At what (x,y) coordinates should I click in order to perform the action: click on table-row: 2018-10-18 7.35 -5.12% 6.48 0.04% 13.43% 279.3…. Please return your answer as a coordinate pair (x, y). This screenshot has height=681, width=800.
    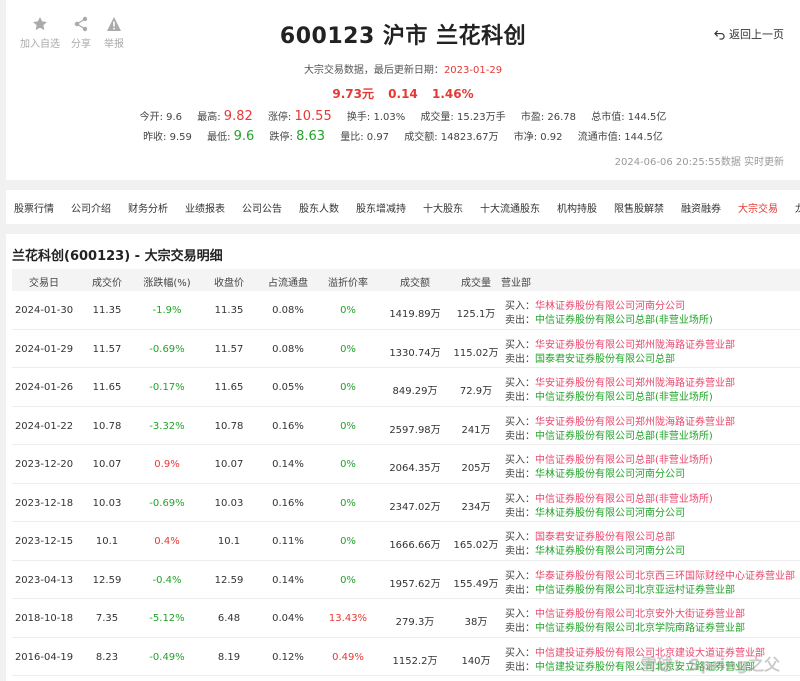
    Looking at the image, I should click on (406, 618).